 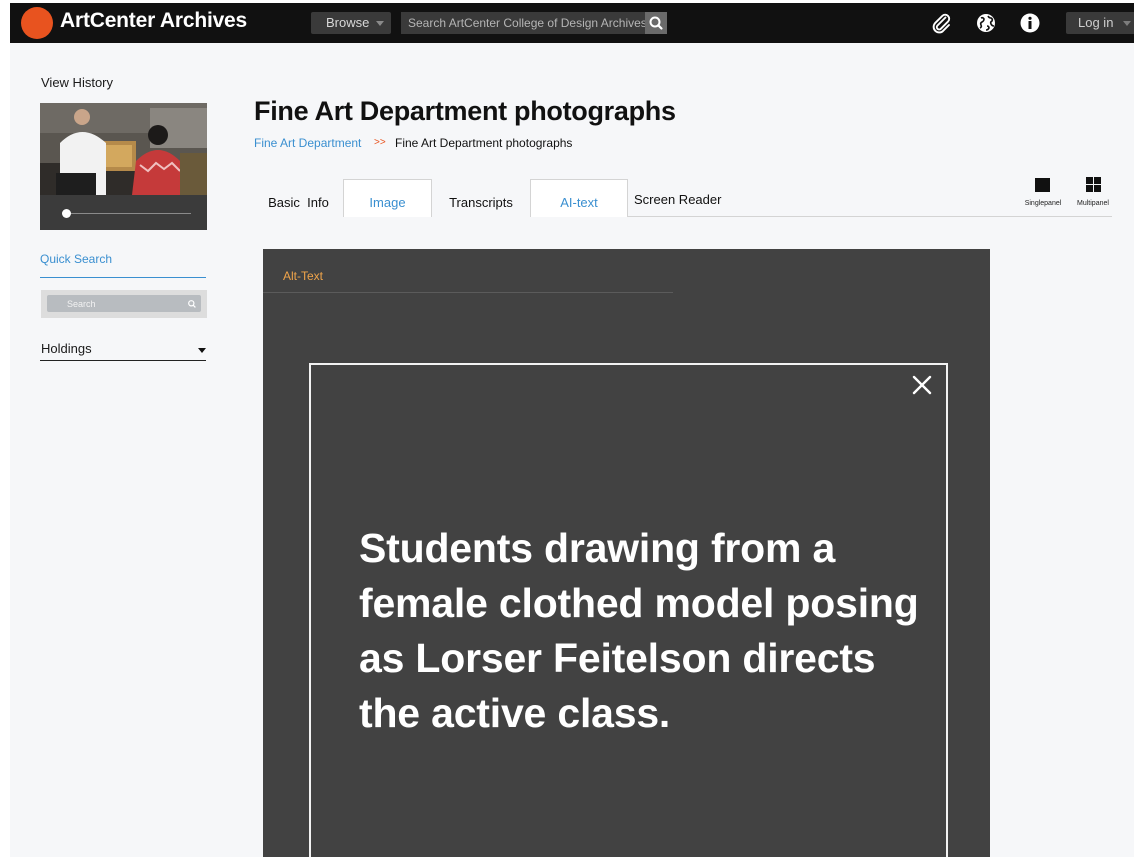 What do you see at coordinates (66, 213) in the screenshot?
I see `history-slider-handle` at bounding box center [66, 213].